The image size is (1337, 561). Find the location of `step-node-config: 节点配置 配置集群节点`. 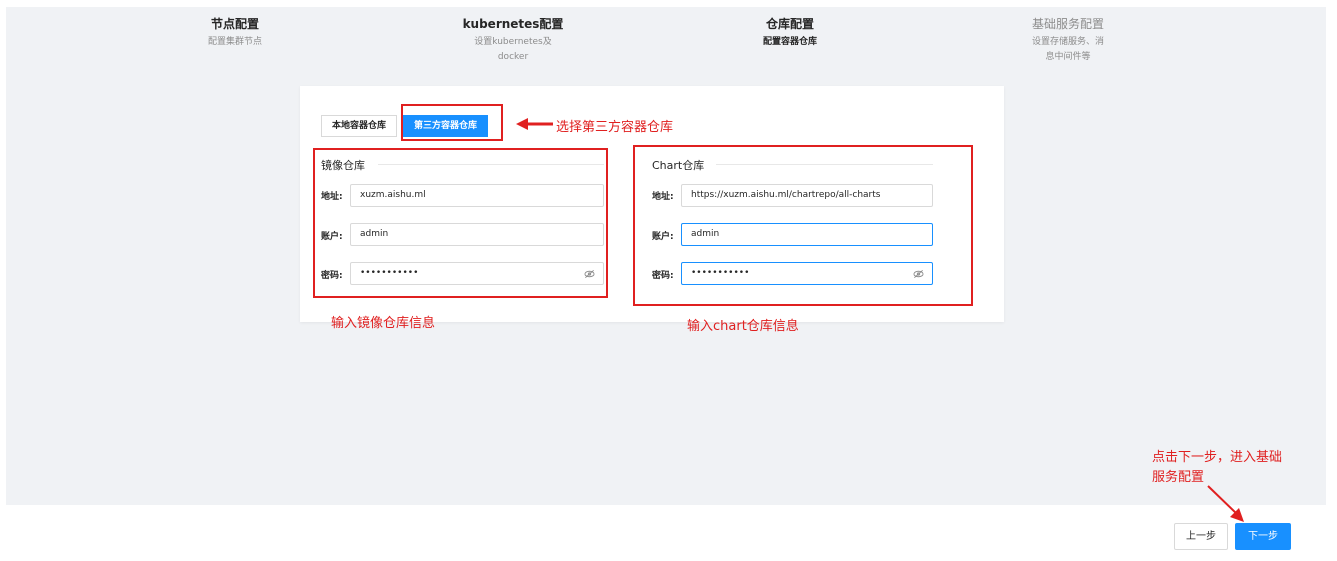

step-node-config: 节点配置 配置集群节点 is located at coordinates (235, 33).